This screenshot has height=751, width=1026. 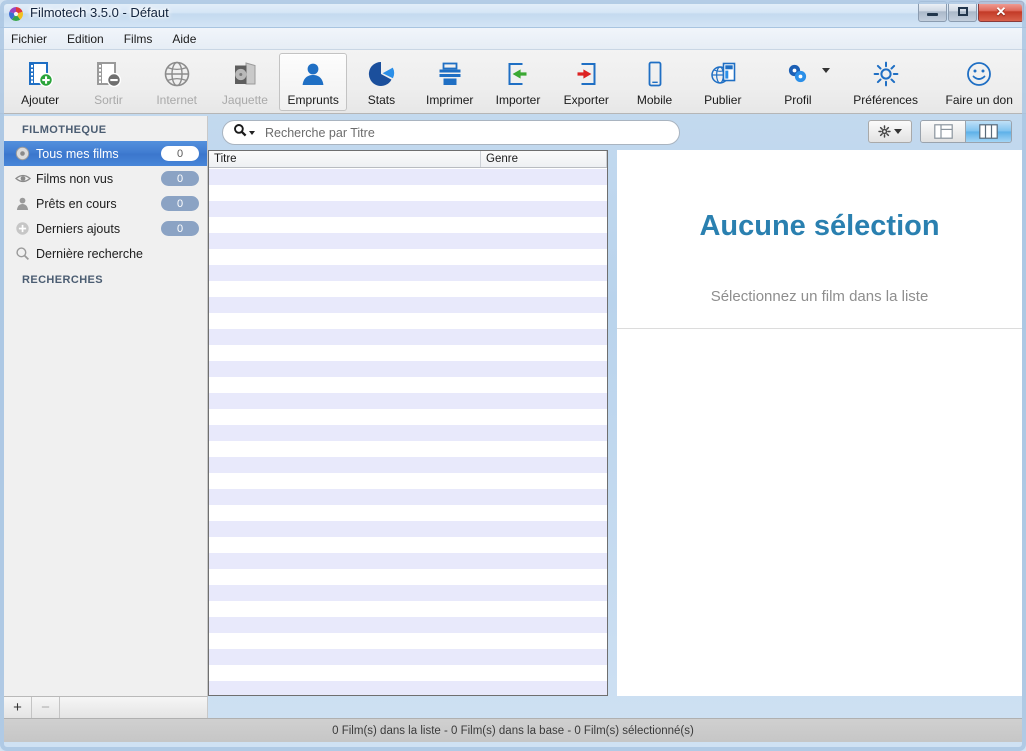 What do you see at coordinates (40, 100) in the screenshot?
I see `toolbar-label: Ajouter` at bounding box center [40, 100].